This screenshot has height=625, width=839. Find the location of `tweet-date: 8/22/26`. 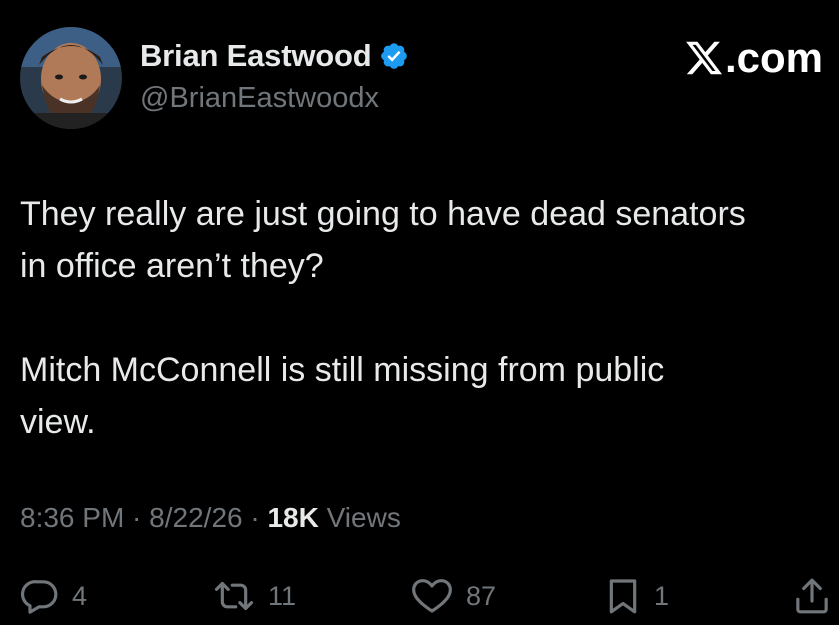

tweet-date: 8/22/26 is located at coordinates (195, 517).